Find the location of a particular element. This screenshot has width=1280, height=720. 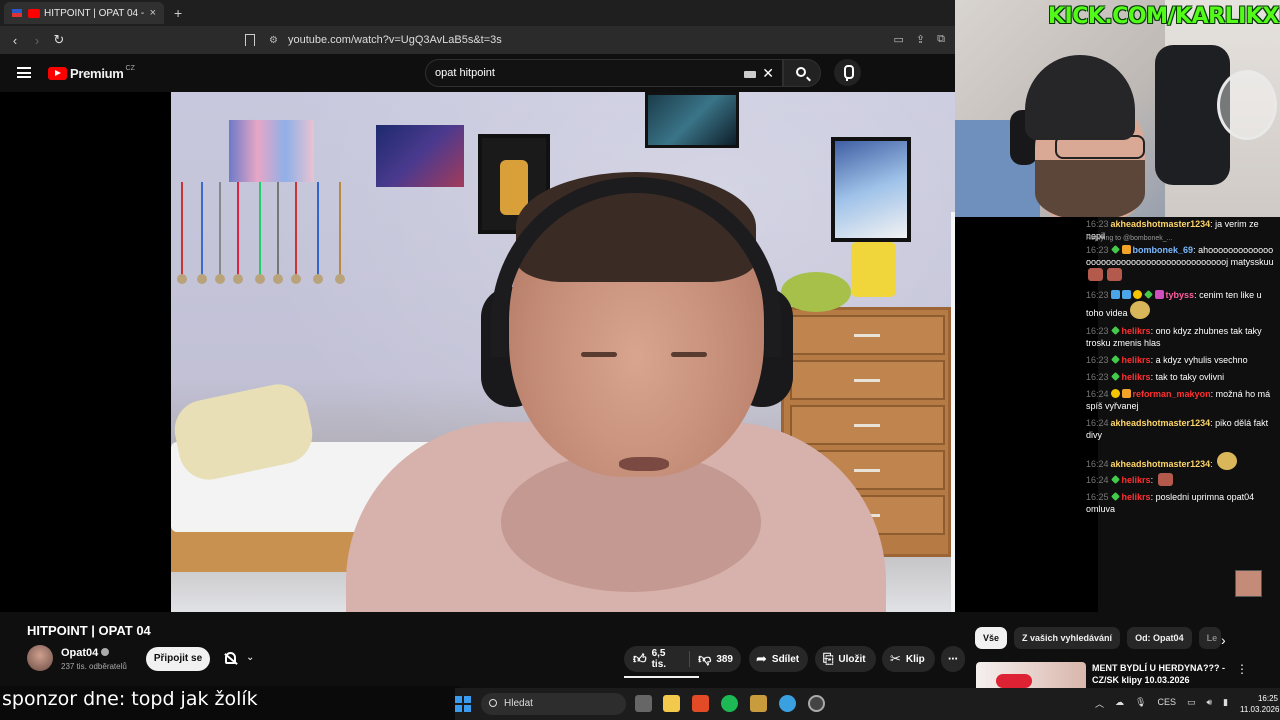

youtube-play-icon is located at coordinates (57, 73).